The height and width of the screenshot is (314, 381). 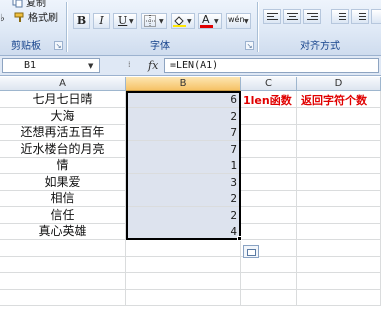 What do you see at coordinates (36, 4) in the screenshot?
I see `copy-label: 复制` at bounding box center [36, 4].